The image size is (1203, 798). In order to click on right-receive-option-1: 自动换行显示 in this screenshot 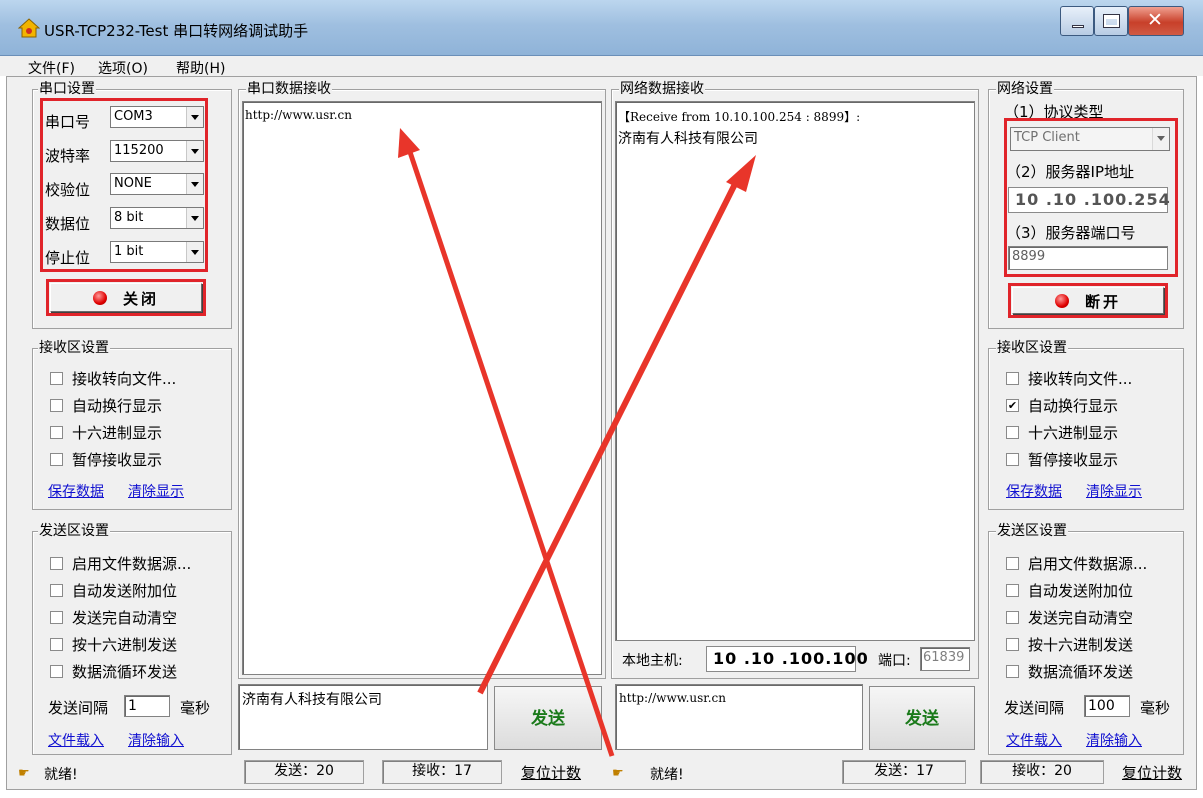, I will do `click(1073, 406)`.